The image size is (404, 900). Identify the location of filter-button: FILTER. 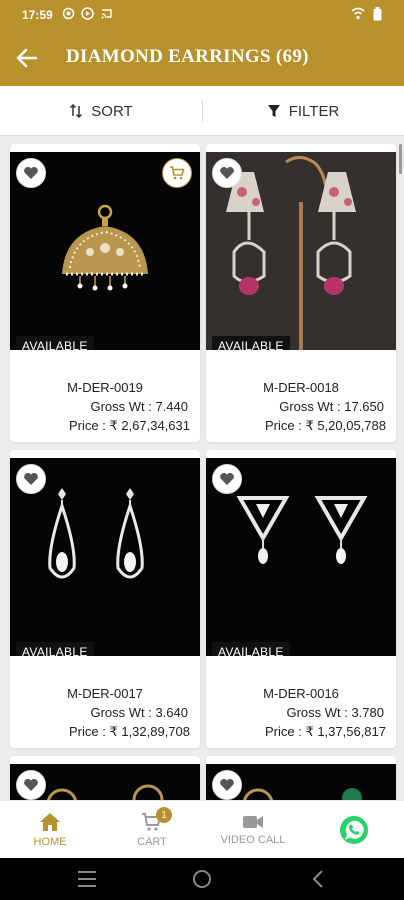
(303, 111).